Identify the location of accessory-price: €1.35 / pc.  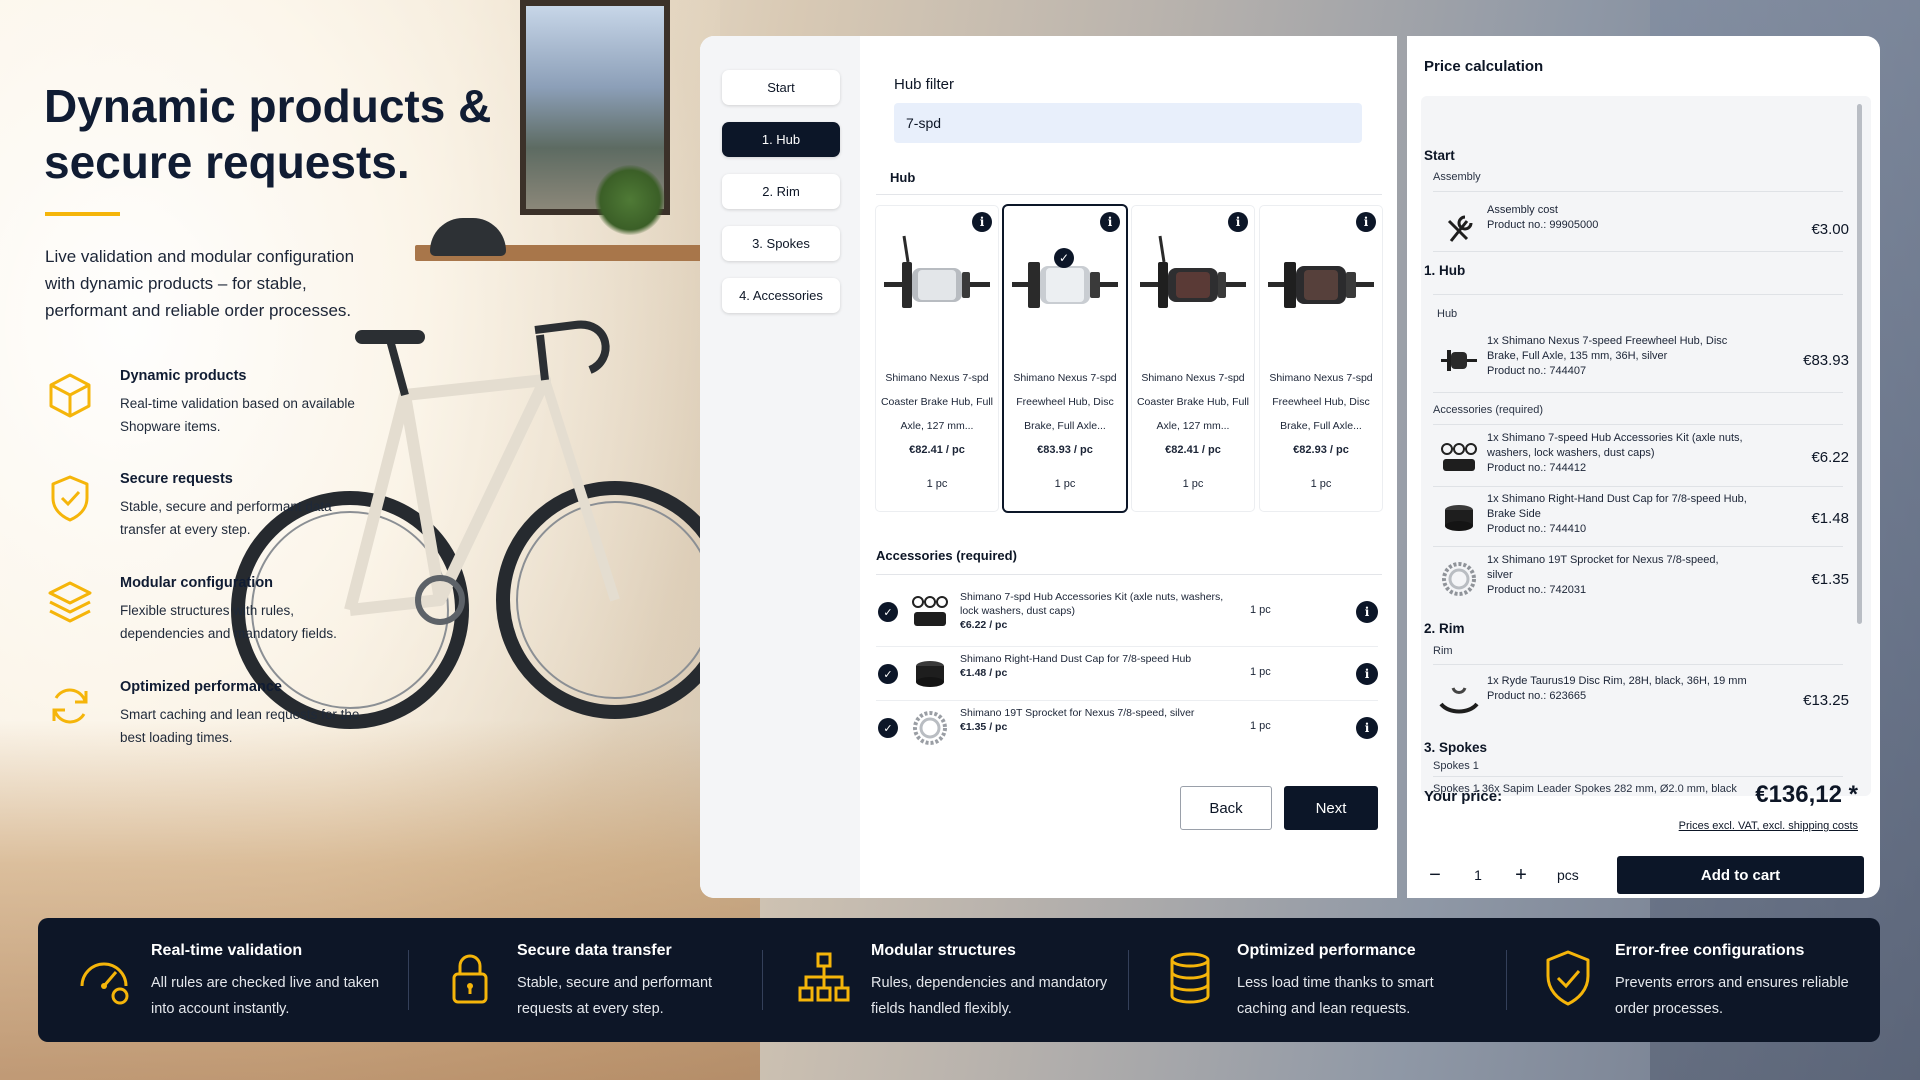
(984, 727).